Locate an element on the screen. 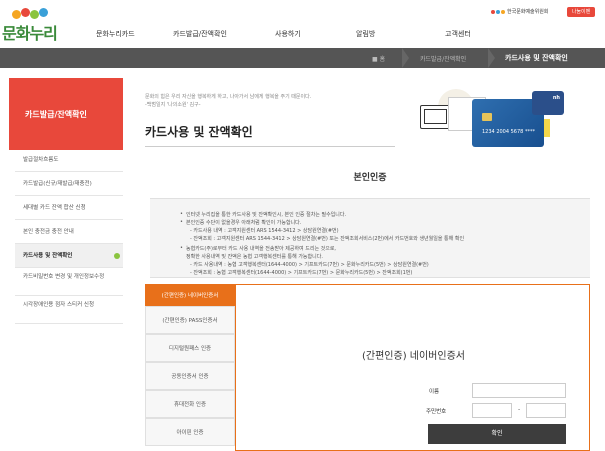 This screenshot has height=451, width=605. card-number: 1234 2004 5678 **** is located at coordinates (508, 132).